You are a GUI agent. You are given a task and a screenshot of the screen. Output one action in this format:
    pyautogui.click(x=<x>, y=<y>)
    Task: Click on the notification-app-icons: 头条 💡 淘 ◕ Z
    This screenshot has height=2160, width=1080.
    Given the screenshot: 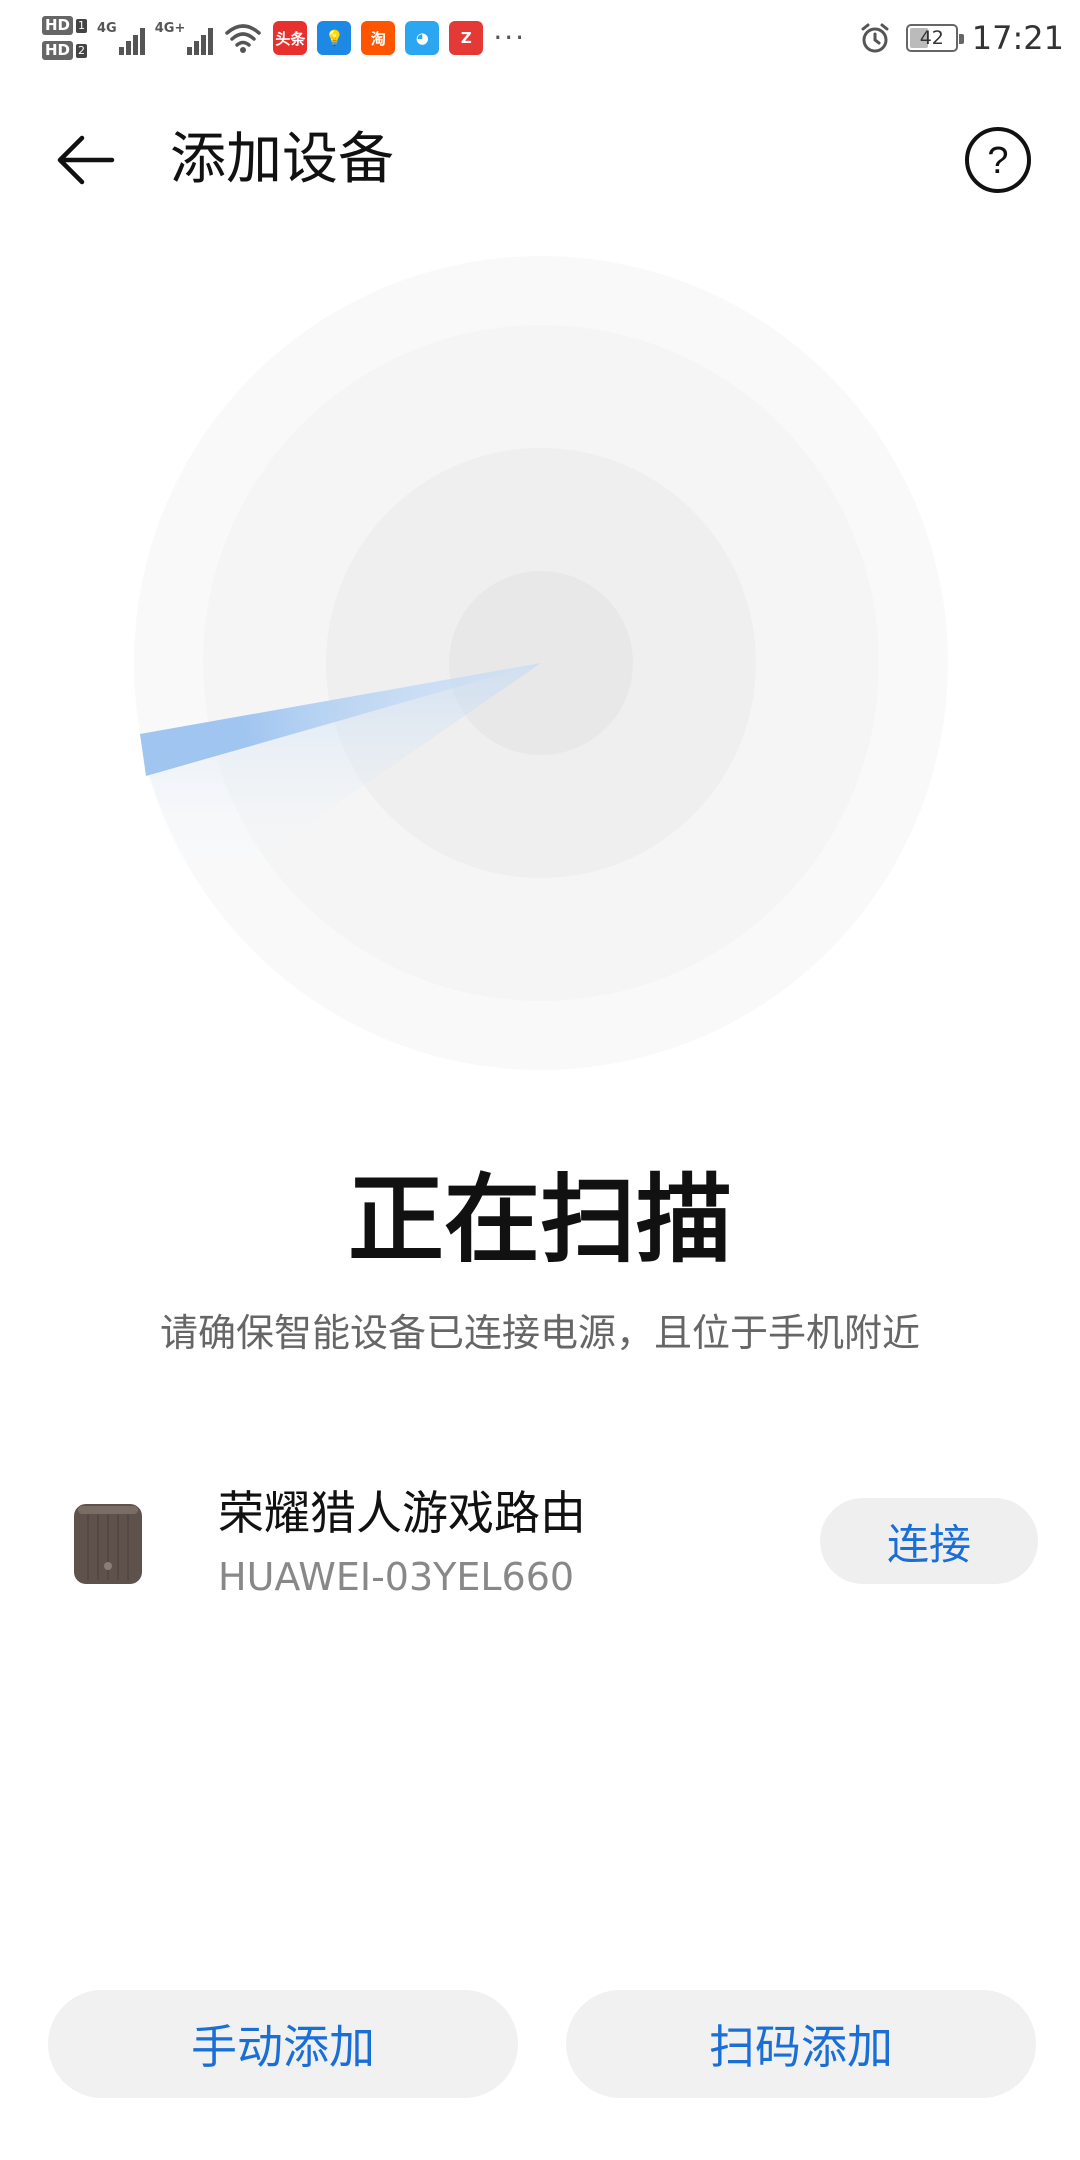 What is the action you would take?
    pyautogui.click(x=378, y=38)
    